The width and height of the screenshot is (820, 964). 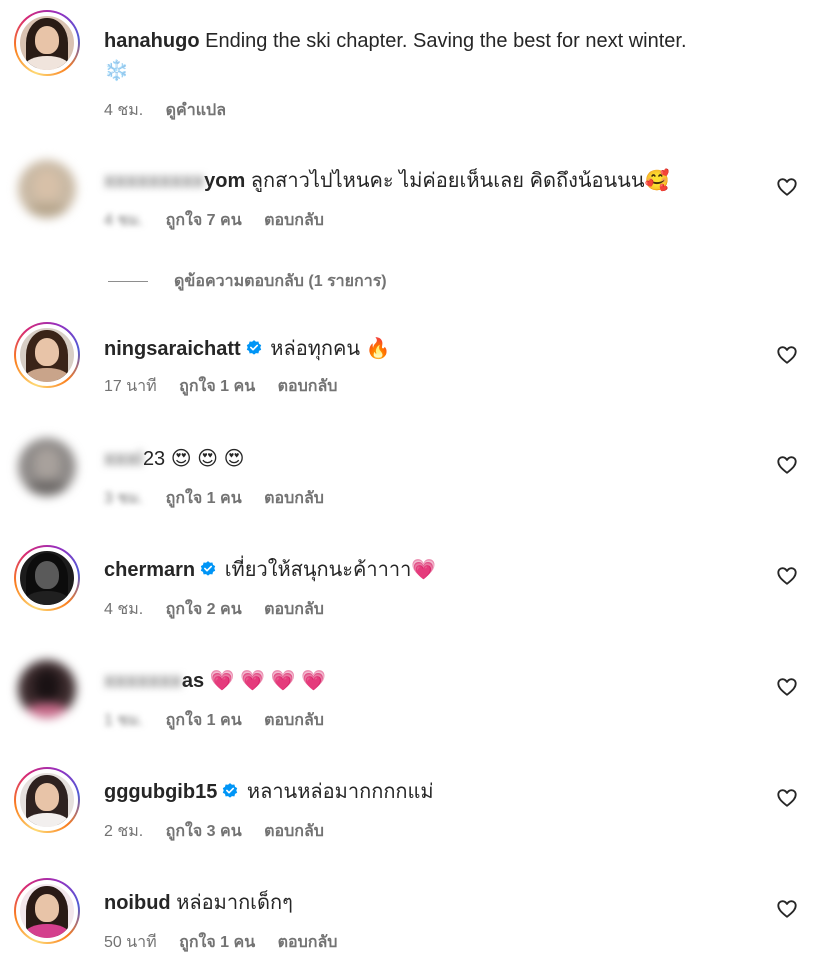 I want to click on comment-likes: ถูกใจ 7 คน, so click(x=204, y=220).